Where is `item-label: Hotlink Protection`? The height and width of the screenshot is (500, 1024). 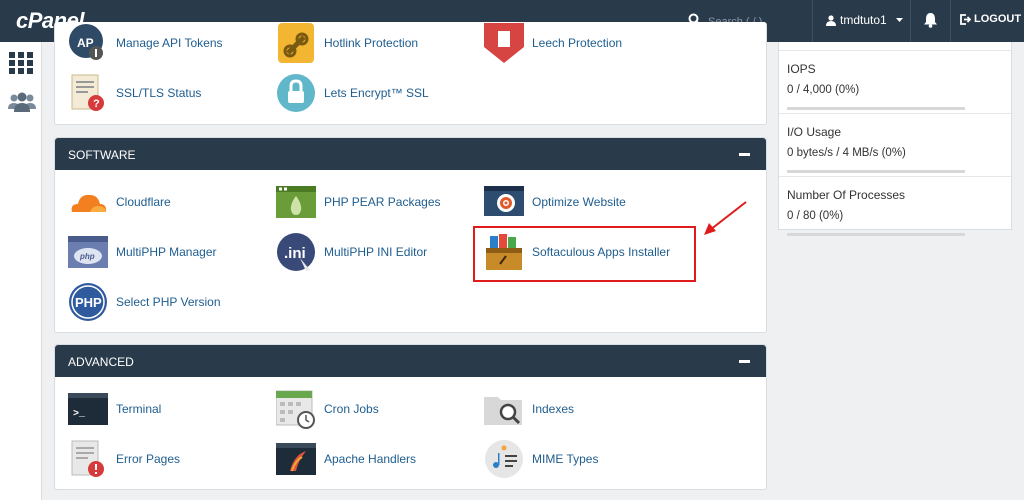 item-label: Hotlink Protection is located at coordinates (371, 43).